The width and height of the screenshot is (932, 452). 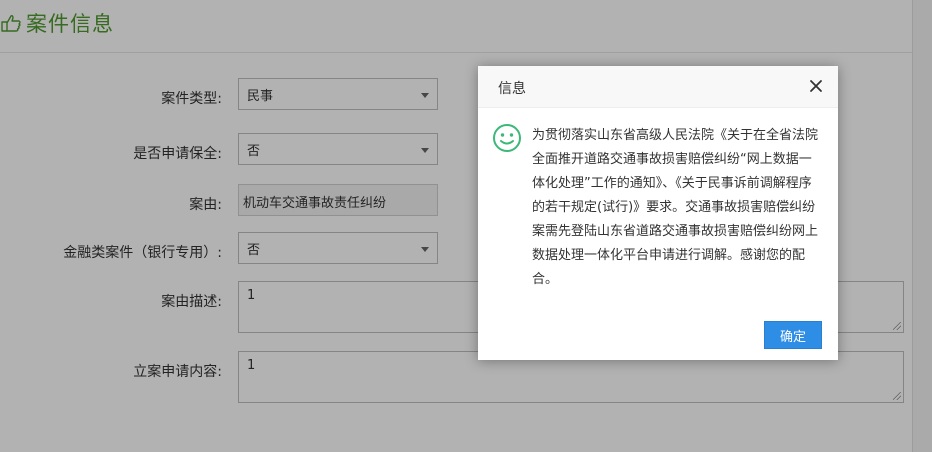 I want to click on dialog-header: 信息, so click(x=658, y=87).